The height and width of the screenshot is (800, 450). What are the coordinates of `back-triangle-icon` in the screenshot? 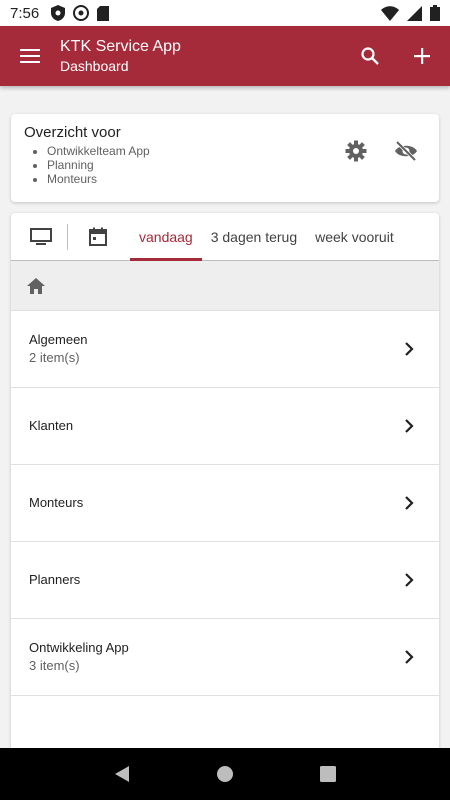 It's located at (121, 774).